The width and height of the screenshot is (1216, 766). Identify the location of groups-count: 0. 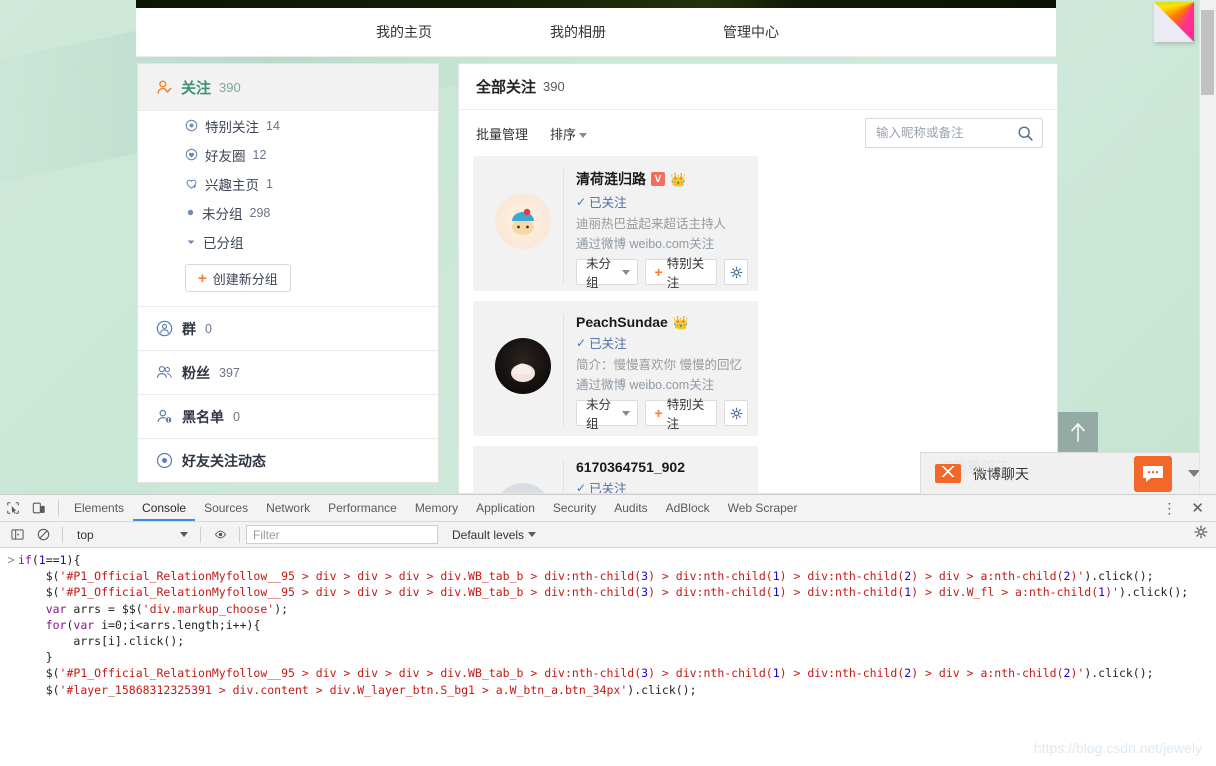
(208, 328).